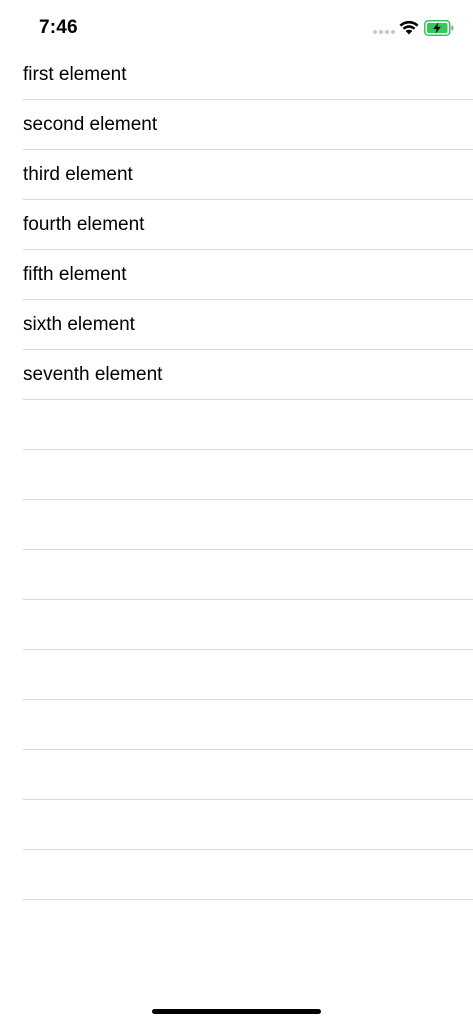 The image size is (473, 1024). What do you see at coordinates (93, 374) in the screenshot?
I see `list-item-label: seventh element` at bounding box center [93, 374].